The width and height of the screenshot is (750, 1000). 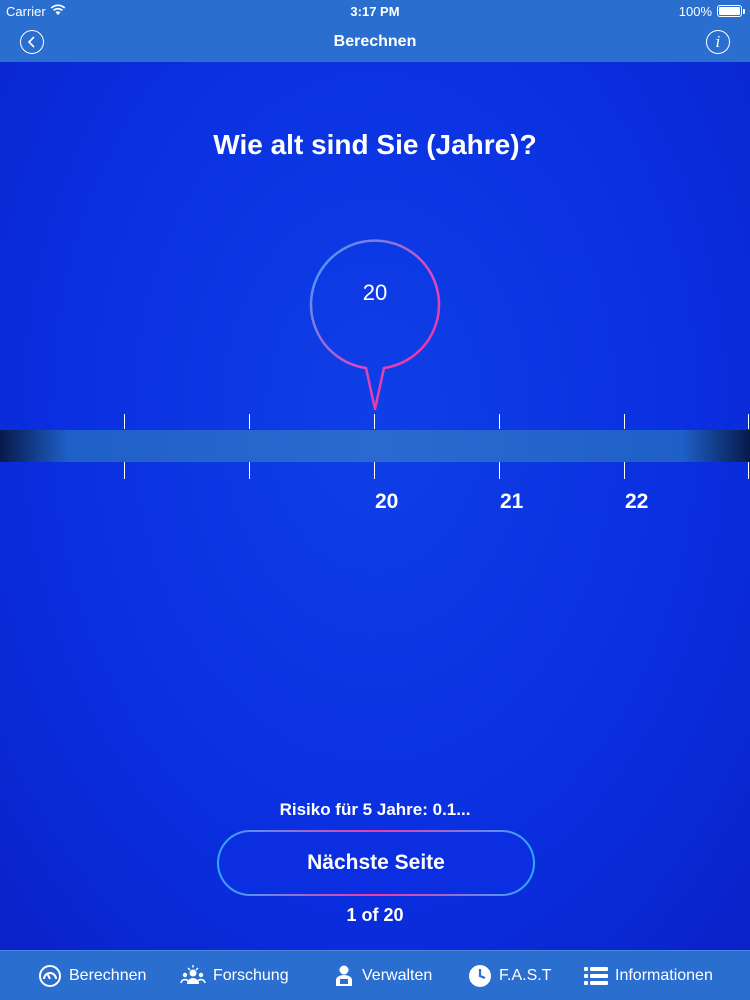 I want to click on tab-label: Informationen, so click(x=664, y=975).